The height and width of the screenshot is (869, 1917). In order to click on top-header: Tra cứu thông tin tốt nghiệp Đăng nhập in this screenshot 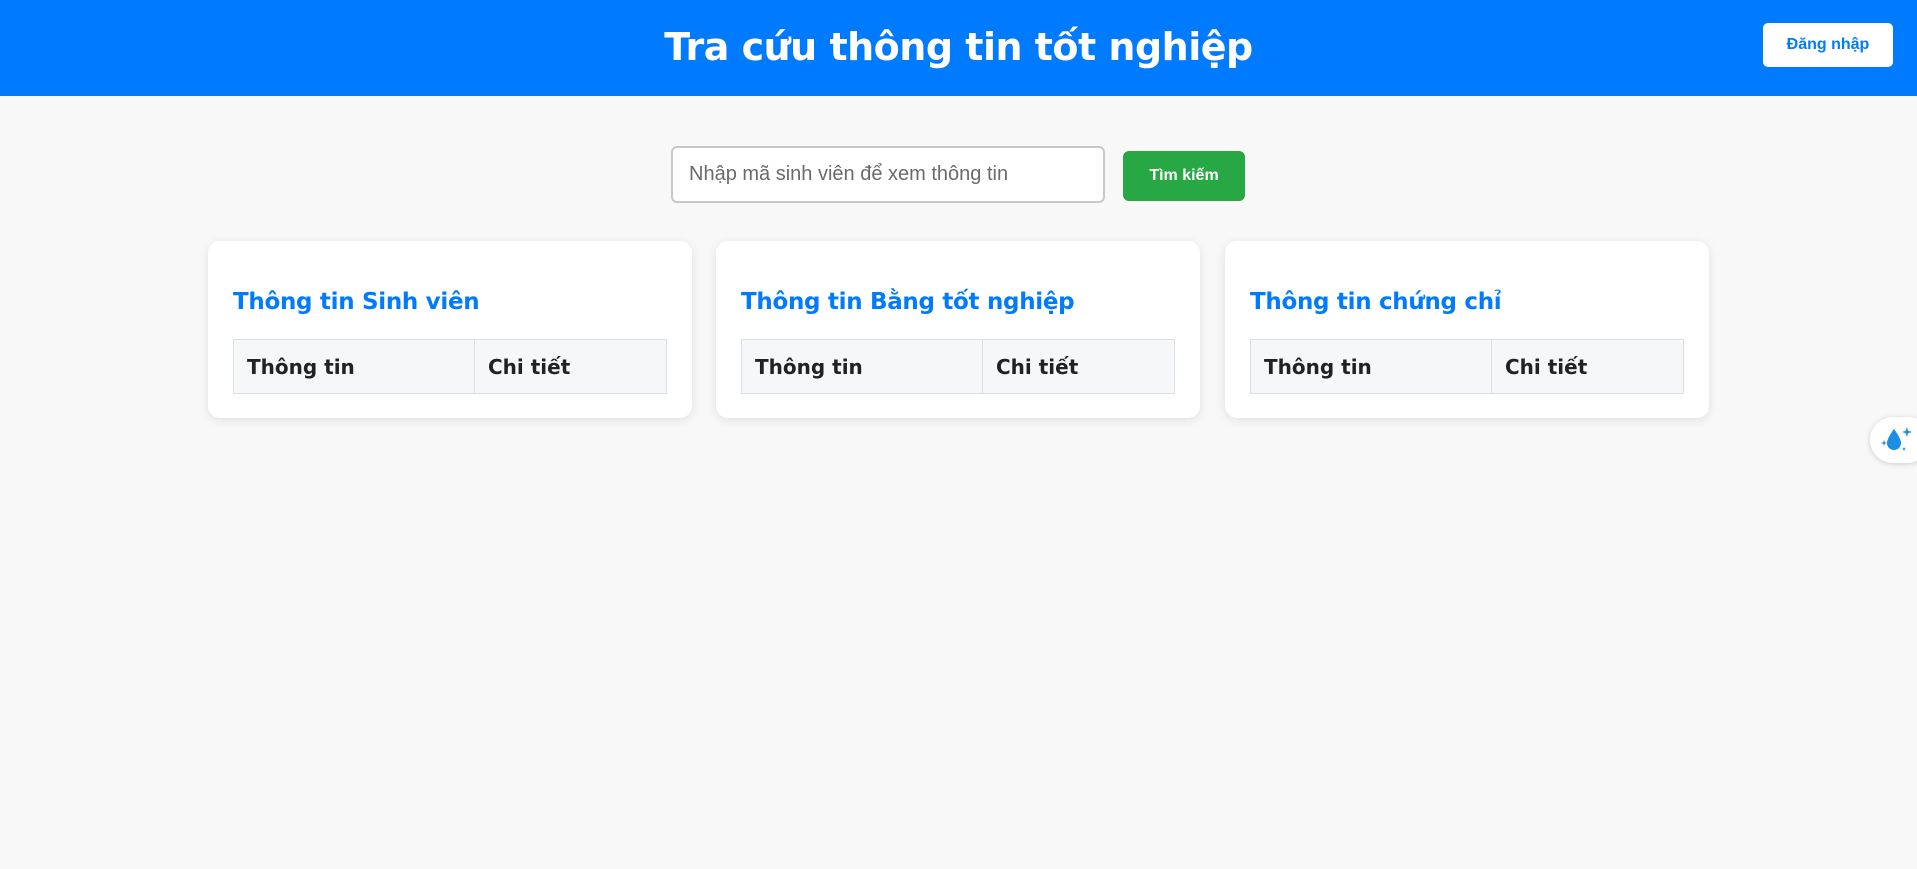, I will do `click(958, 48)`.